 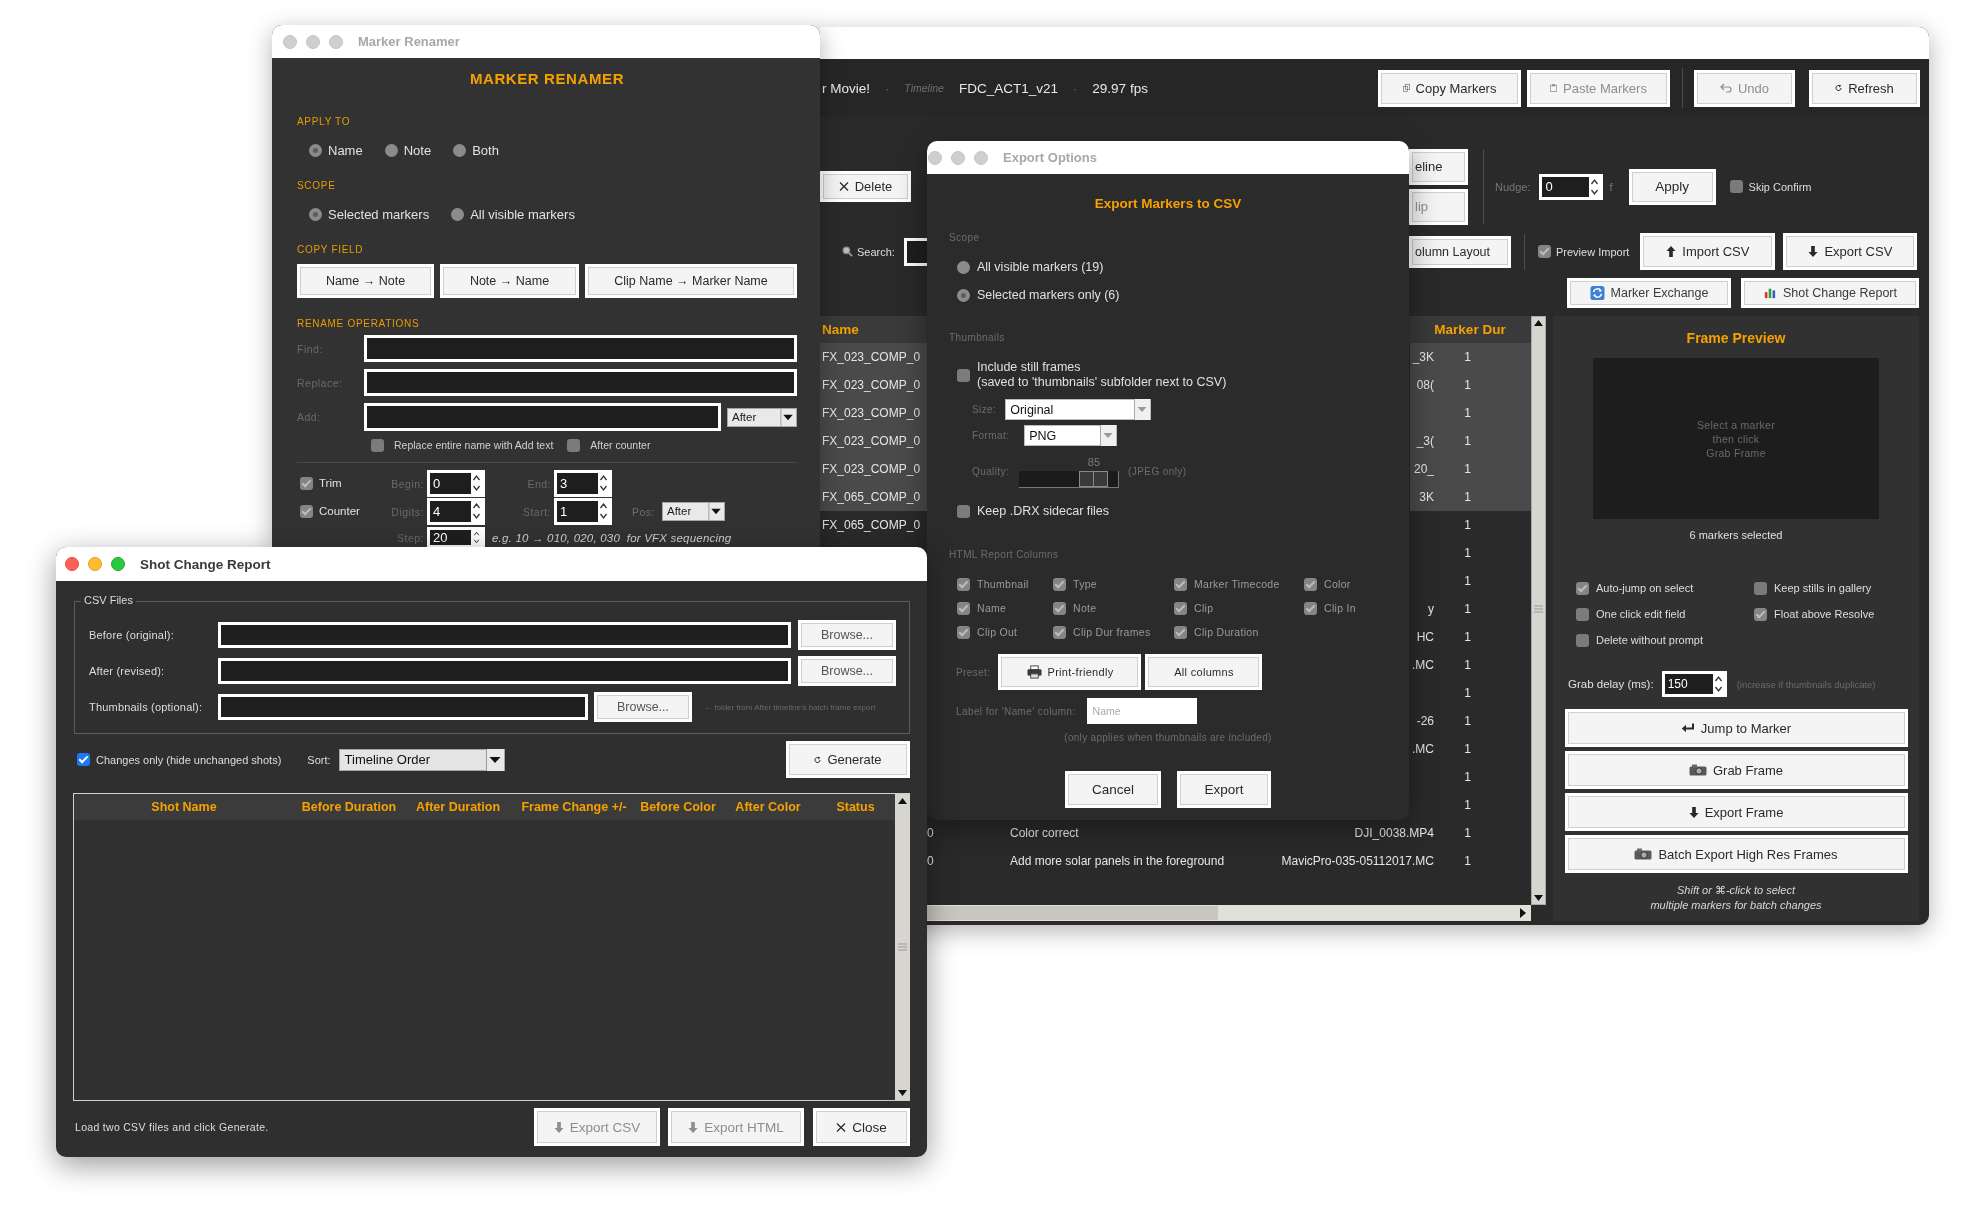 What do you see at coordinates (83, 759) in the screenshot?
I see `changes-only-checkbox` at bounding box center [83, 759].